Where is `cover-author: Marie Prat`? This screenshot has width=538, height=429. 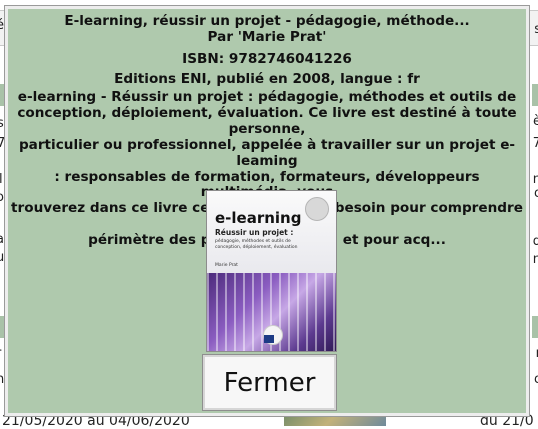
cover-author: Marie Prat is located at coordinates (226, 265).